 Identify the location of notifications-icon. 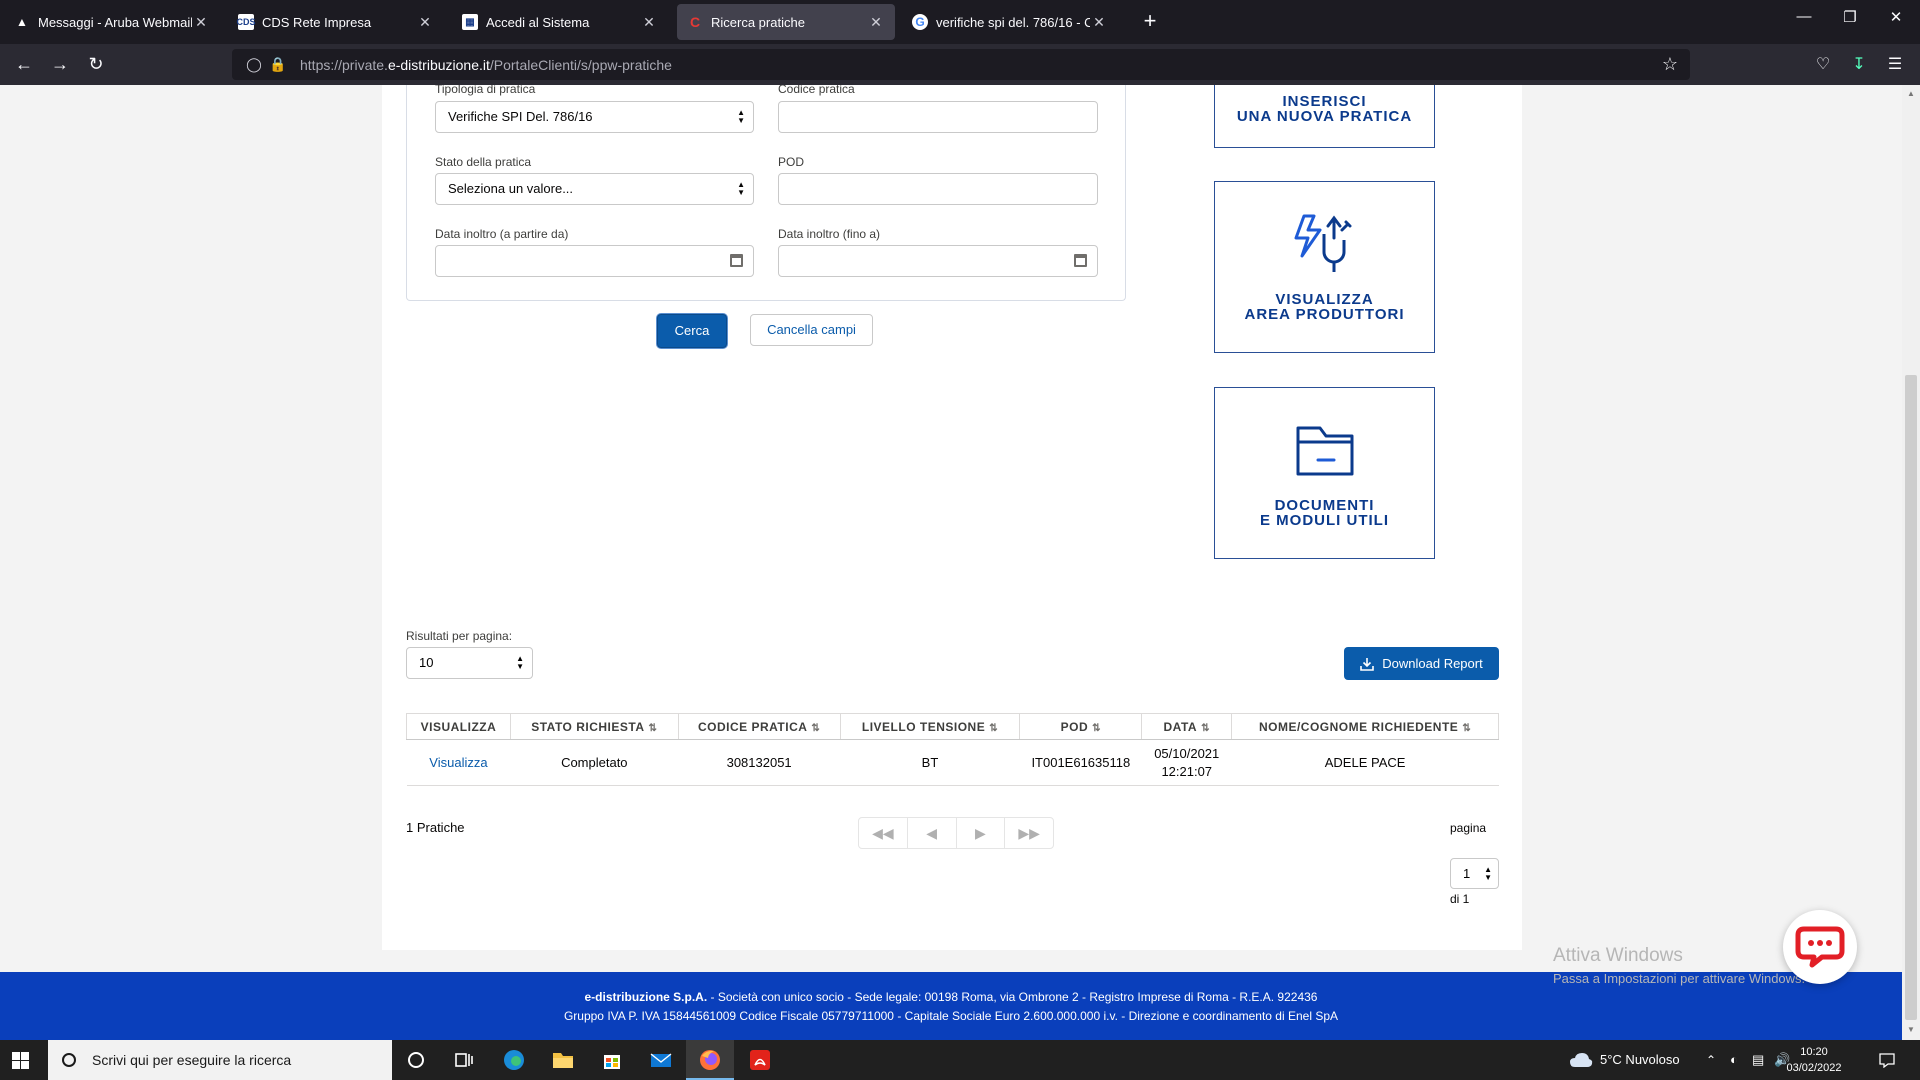
(1887, 1060).